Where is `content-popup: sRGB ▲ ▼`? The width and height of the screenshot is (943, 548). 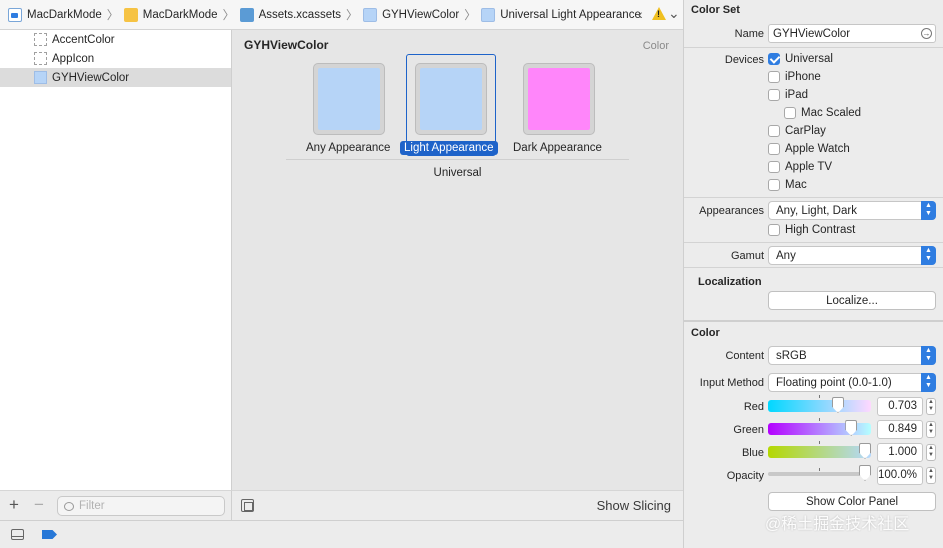
content-popup: sRGB ▲ ▼ is located at coordinates (852, 355).